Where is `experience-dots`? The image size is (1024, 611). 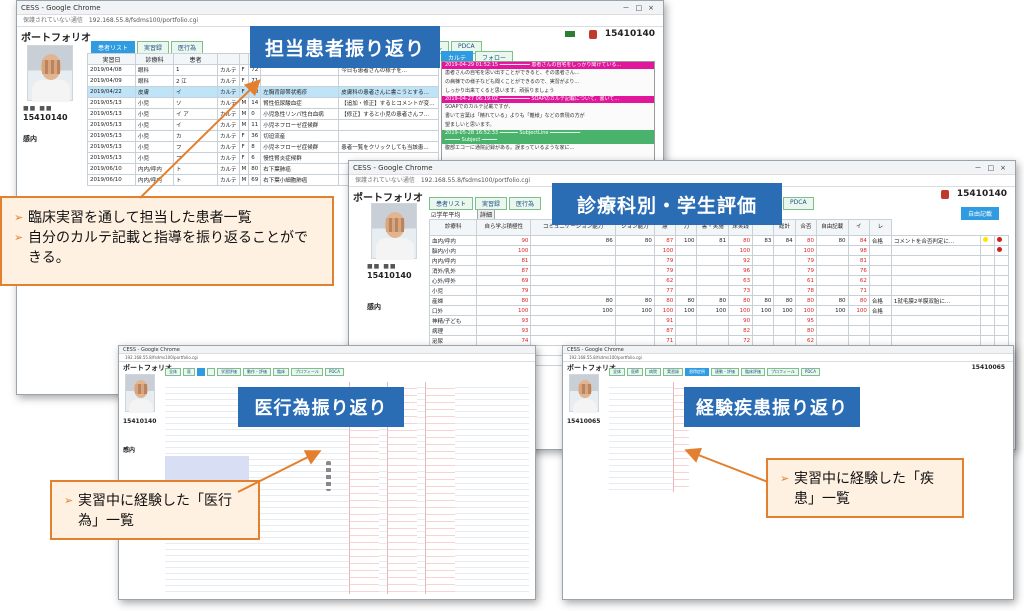
experience-dots is located at coordinates (328, 476).